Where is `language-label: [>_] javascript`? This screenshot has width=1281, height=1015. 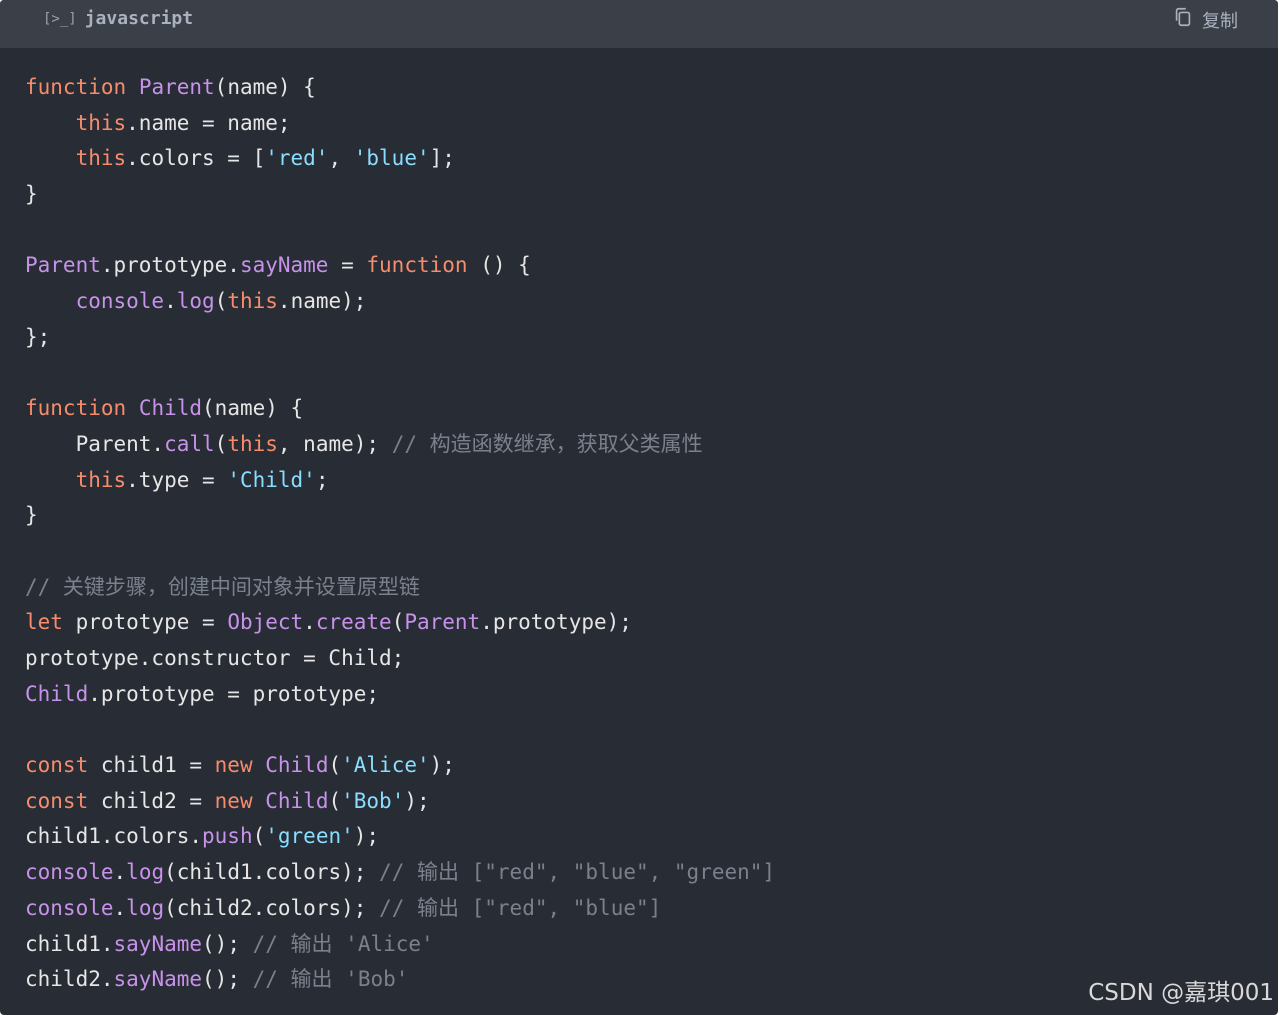 language-label: [>_] javascript is located at coordinates (118, 18).